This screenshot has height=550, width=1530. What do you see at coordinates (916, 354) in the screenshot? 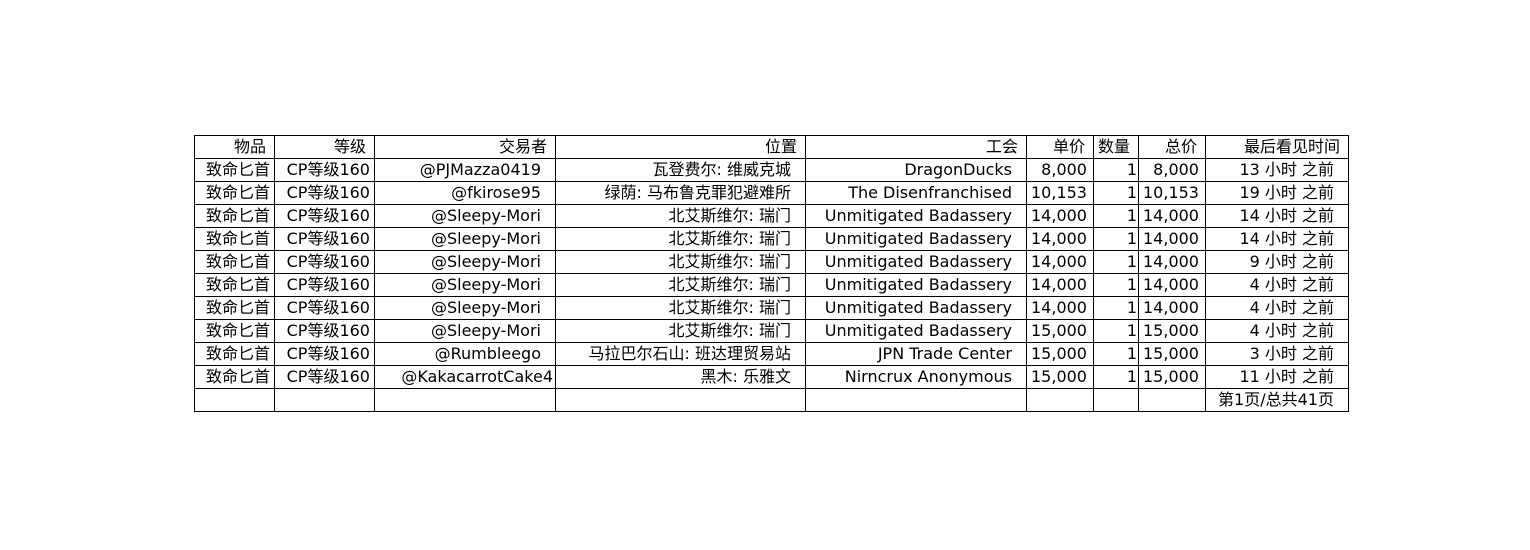
I see `guild-cell: JPN Trade Center` at bounding box center [916, 354].